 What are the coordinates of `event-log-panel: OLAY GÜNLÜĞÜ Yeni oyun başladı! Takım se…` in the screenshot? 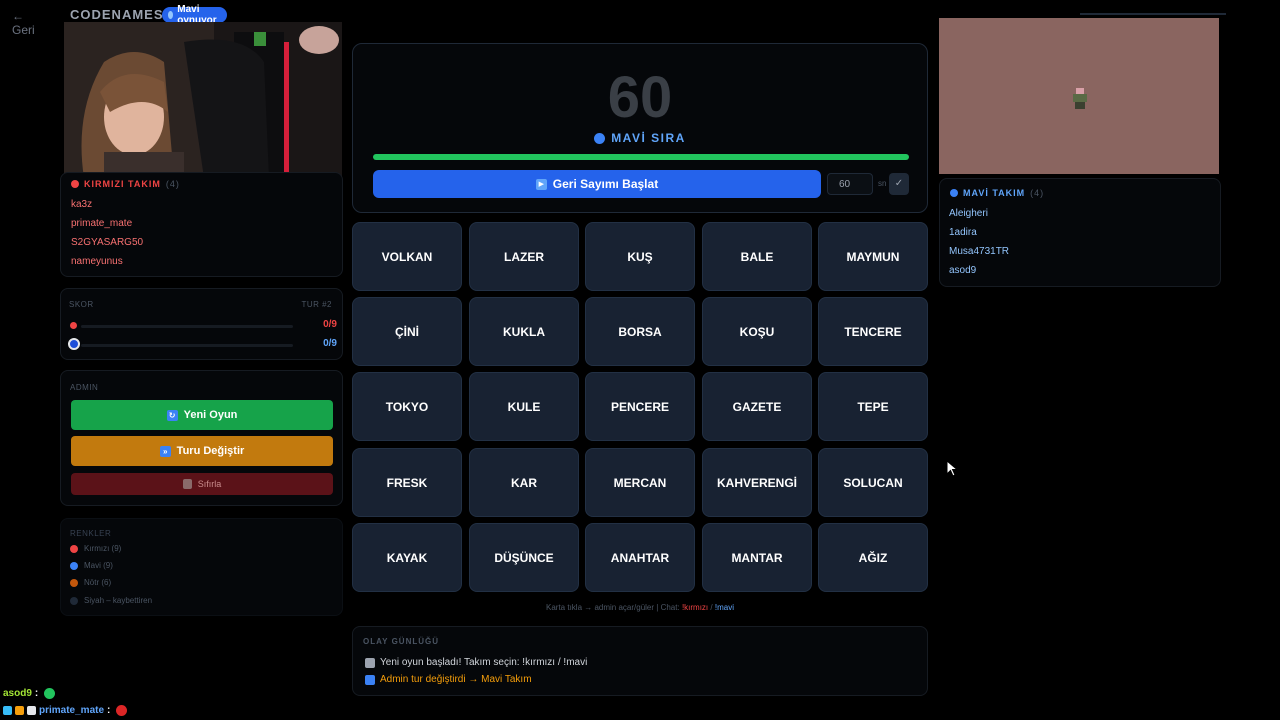 It's located at (640, 661).